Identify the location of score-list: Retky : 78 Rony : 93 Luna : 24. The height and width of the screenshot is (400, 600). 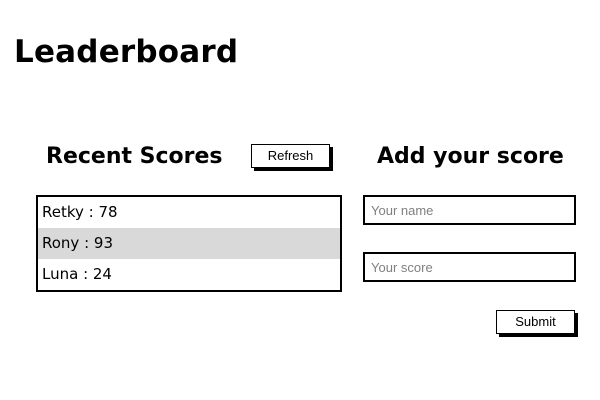
(189, 243).